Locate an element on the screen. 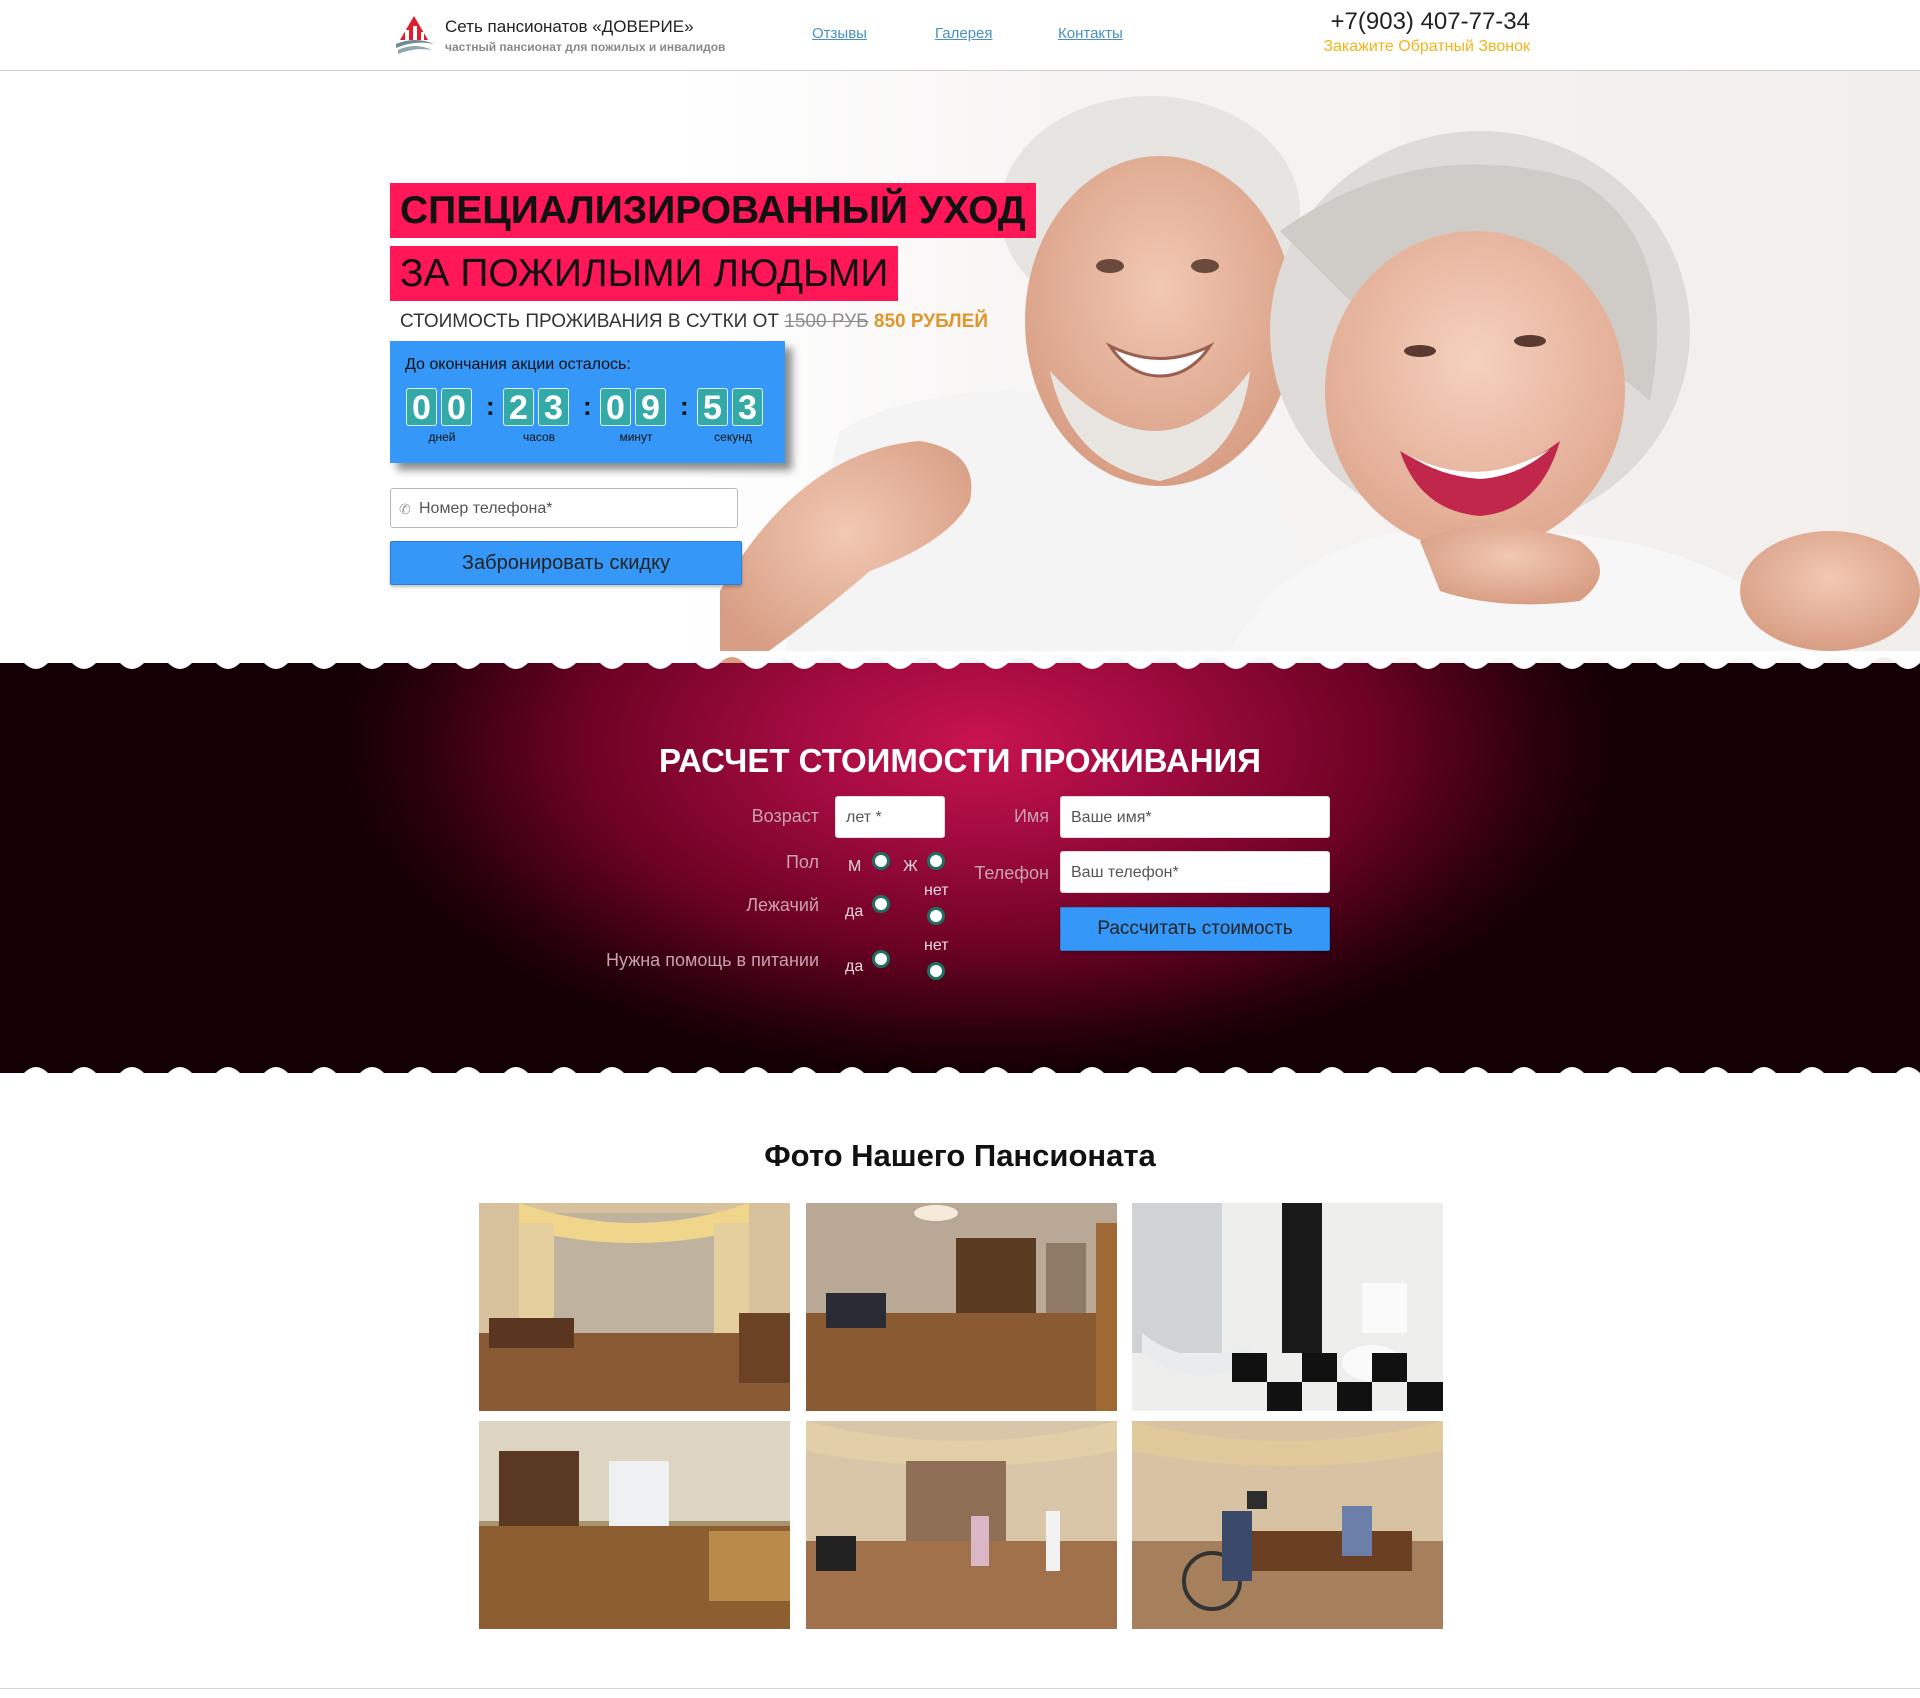  sex-label: Пол is located at coordinates (802, 862).